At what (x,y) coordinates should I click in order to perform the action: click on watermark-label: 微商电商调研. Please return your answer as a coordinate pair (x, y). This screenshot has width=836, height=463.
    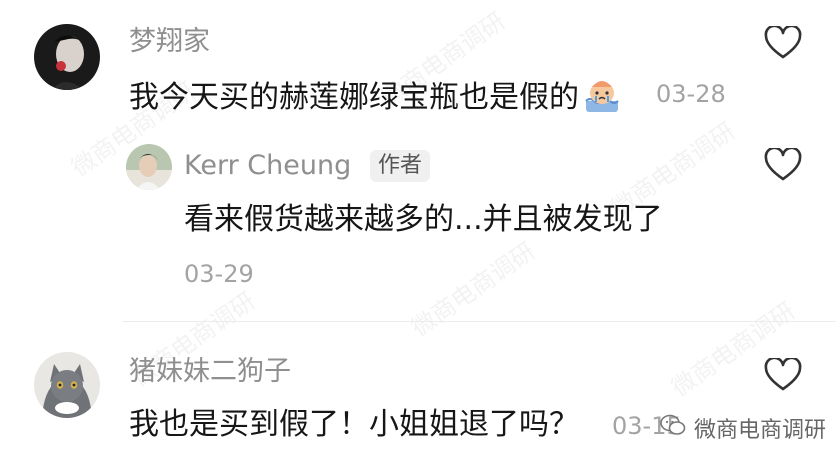
    Looking at the image, I should click on (759, 430).